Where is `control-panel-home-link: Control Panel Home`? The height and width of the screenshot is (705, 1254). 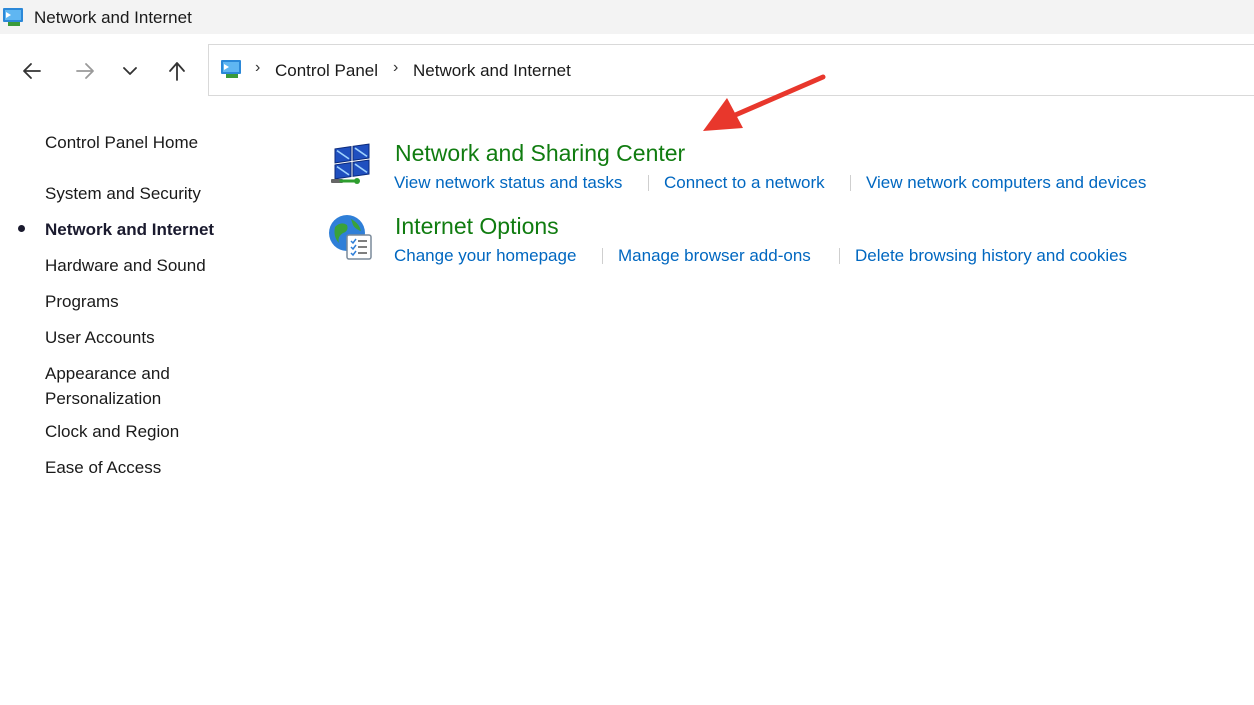
control-panel-home-link: Control Panel Home is located at coordinates (121, 142).